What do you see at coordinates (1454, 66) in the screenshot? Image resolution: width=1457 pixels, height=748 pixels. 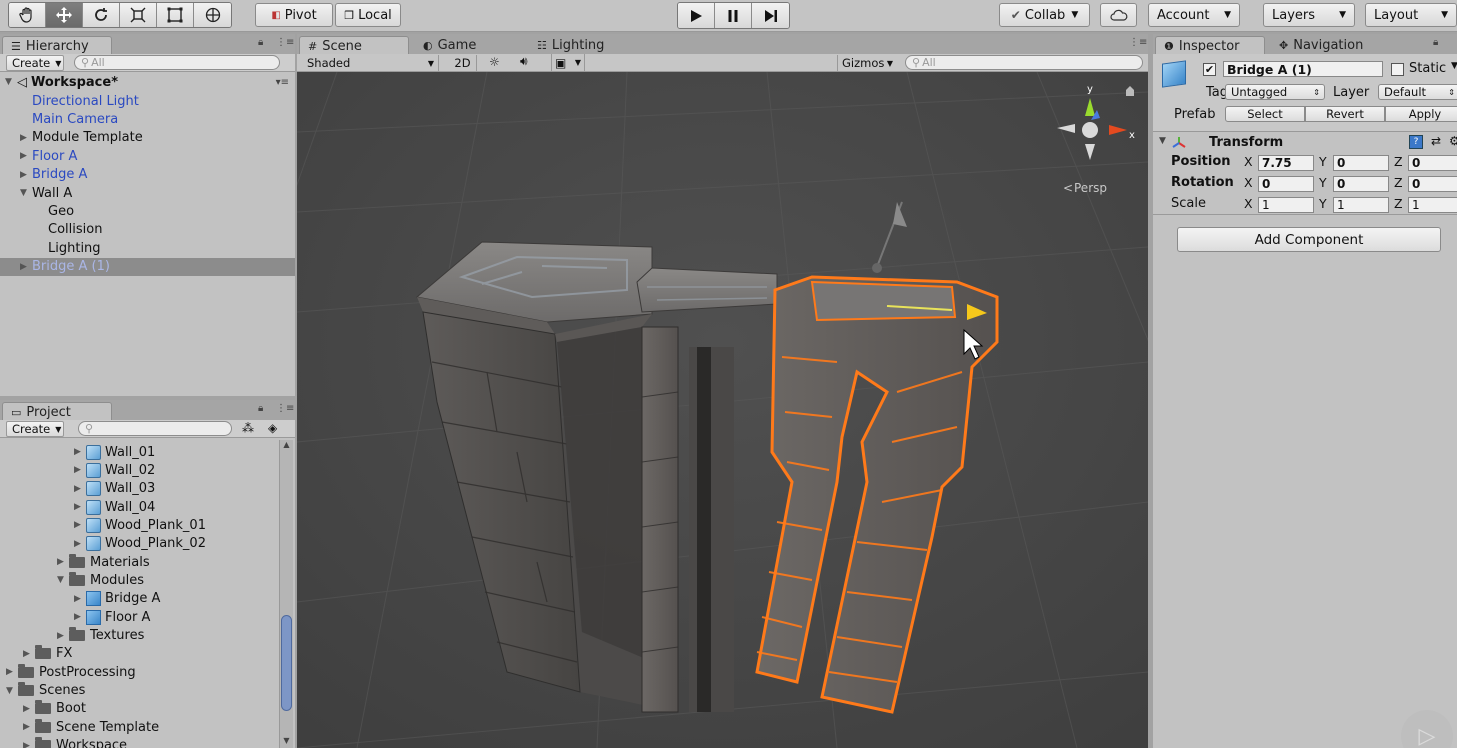 I see `static-dropdown-arrow-icon: ▼` at bounding box center [1454, 66].